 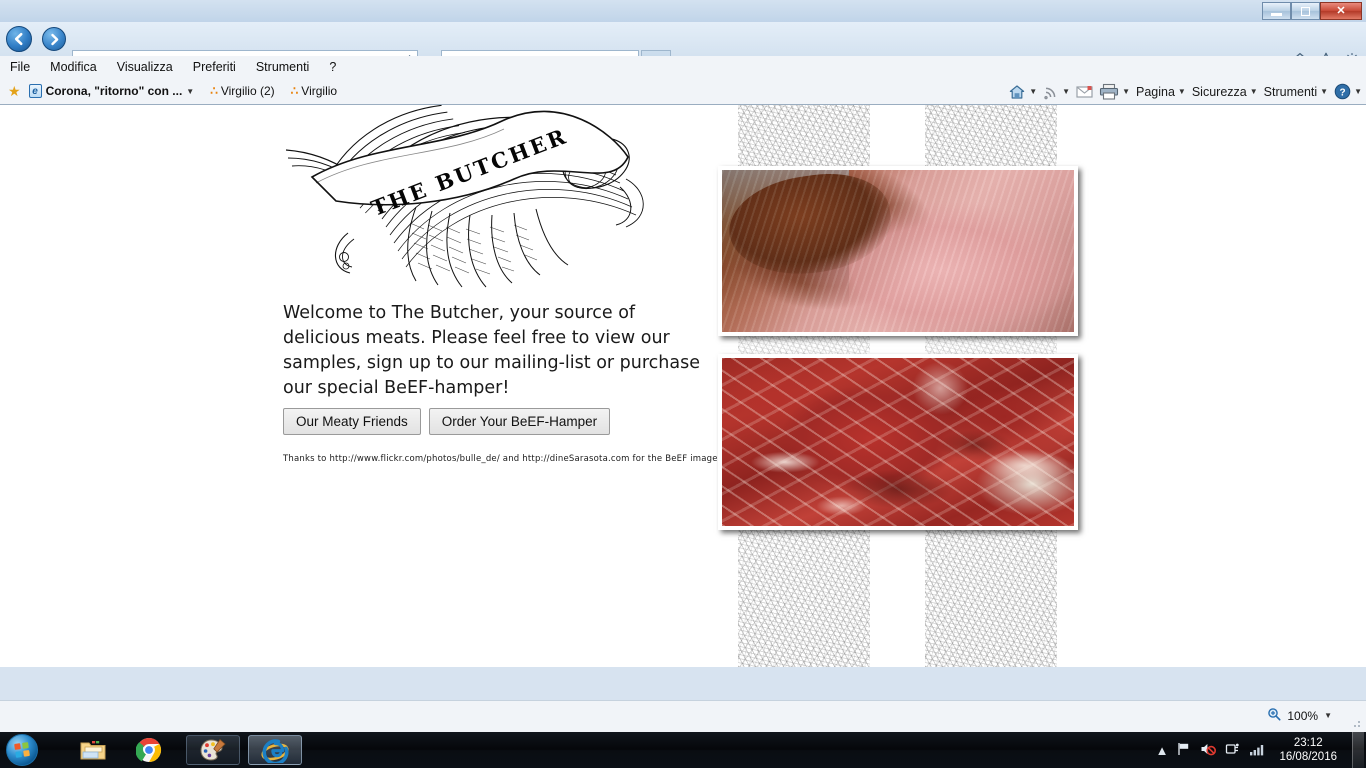 I want to click on start-button, so click(x=22, y=750).